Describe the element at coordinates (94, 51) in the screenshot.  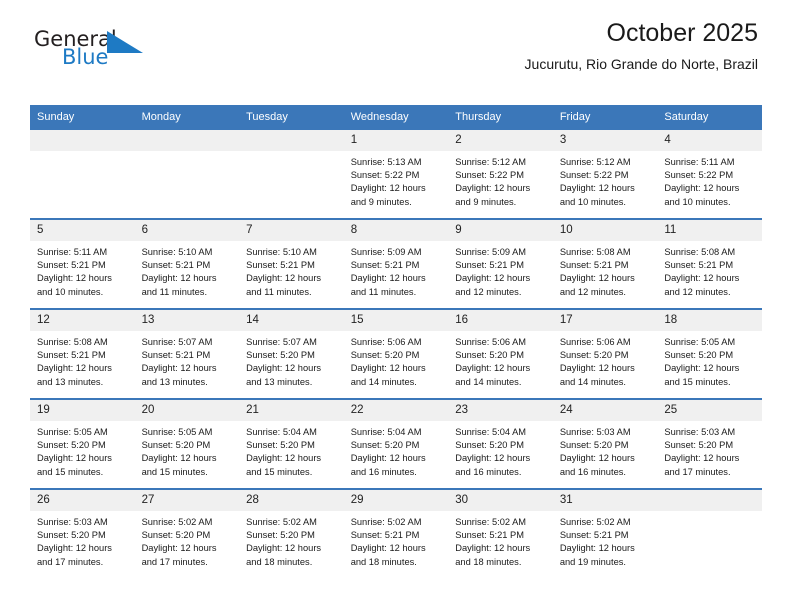
I see `generalblue-logo: General Blue` at that location.